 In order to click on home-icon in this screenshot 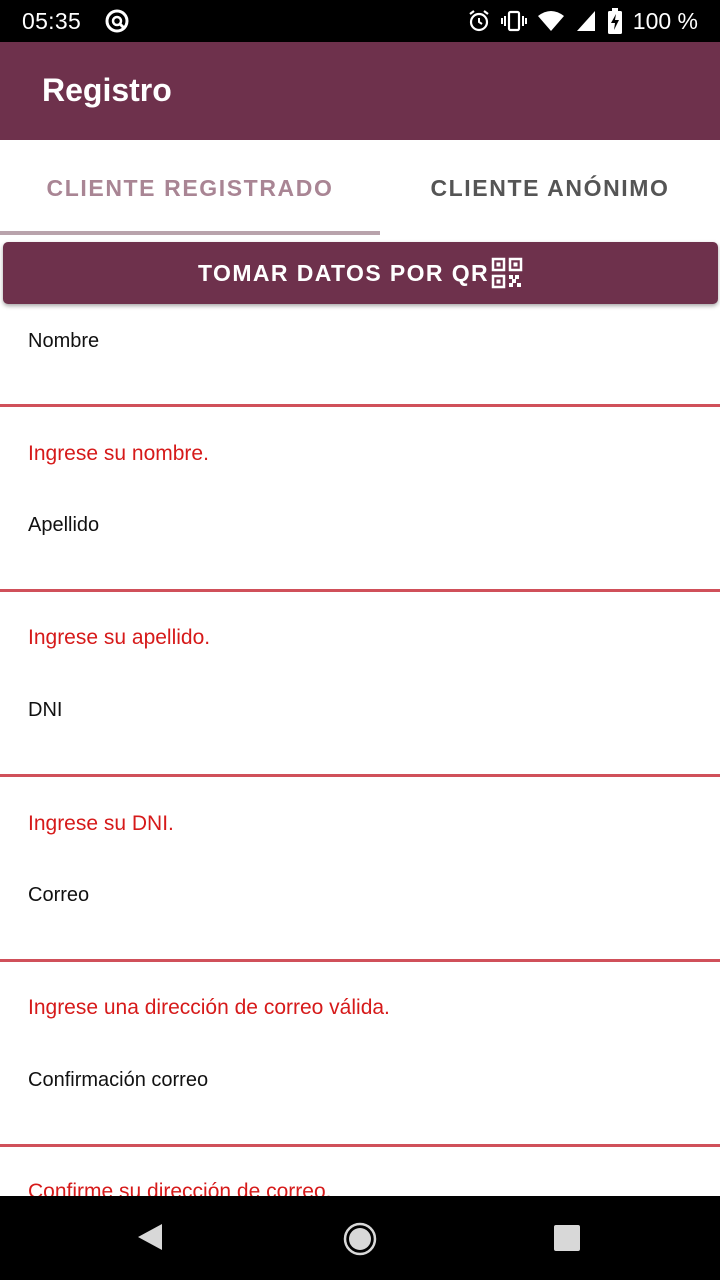, I will do `click(360, 1239)`.